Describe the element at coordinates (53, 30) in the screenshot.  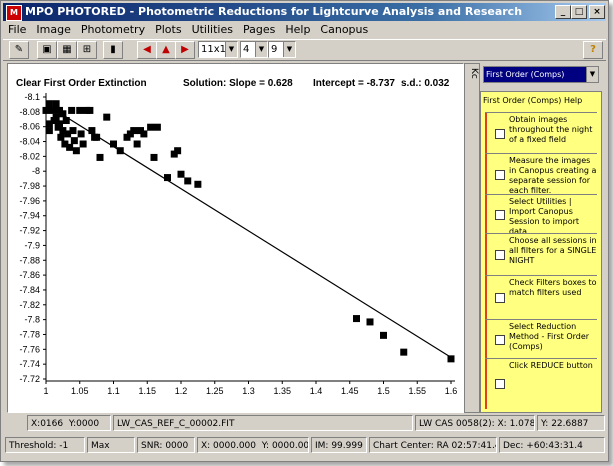
I see `menu-image: Image` at that location.